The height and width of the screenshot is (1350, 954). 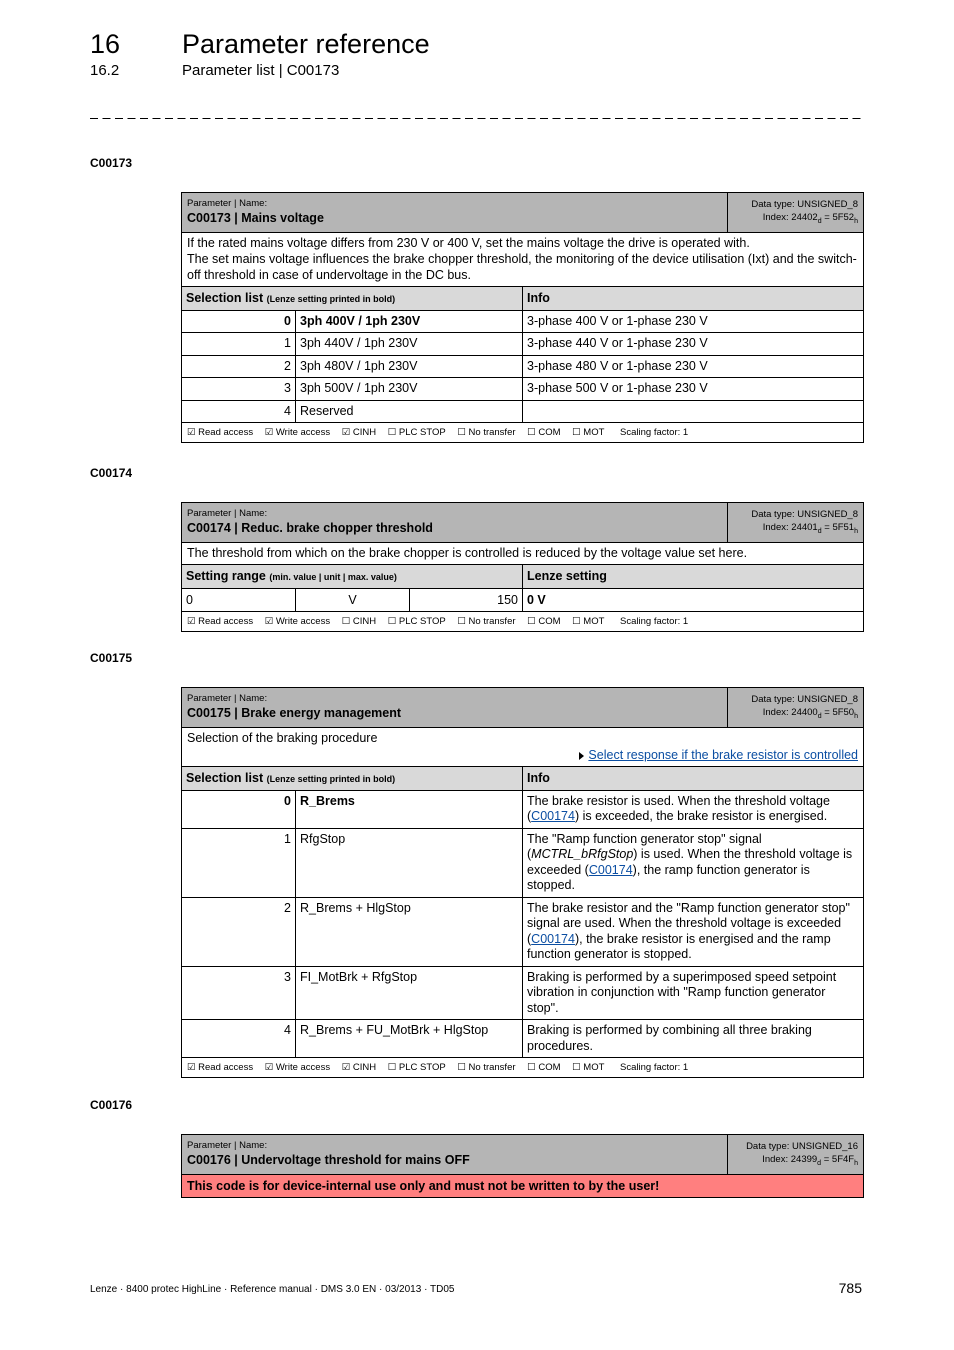 What do you see at coordinates (331, 298) in the screenshot?
I see `selection-list-note: (Lenze setting printed in bold)` at bounding box center [331, 298].